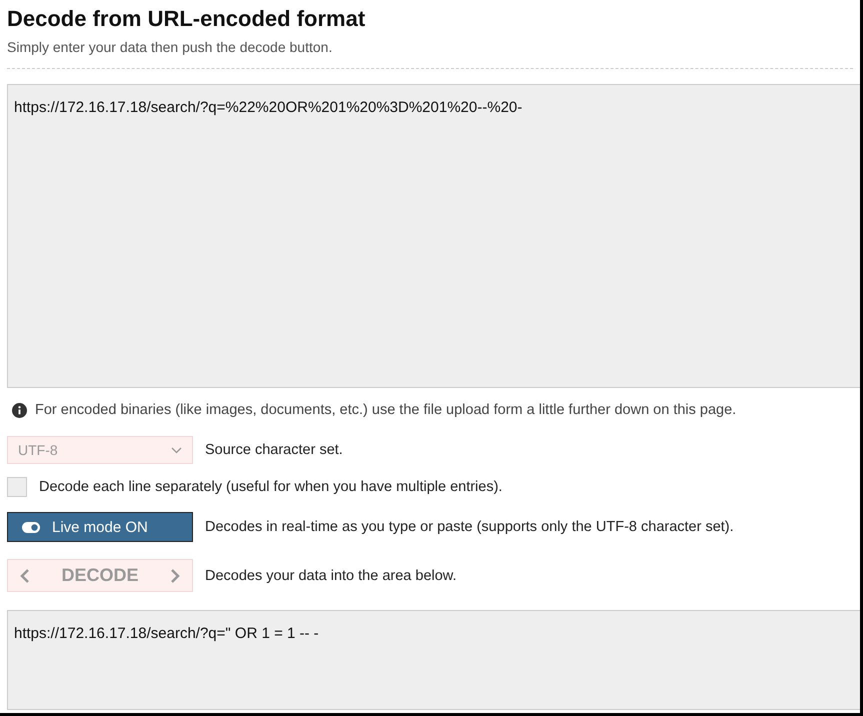  What do you see at coordinates (385, 410) in the screenshot?
I see `info-text: For encoded binaries (like images, documents, etc.) use the file upload form a little further down on this page.` at bounding box center [385, 410].